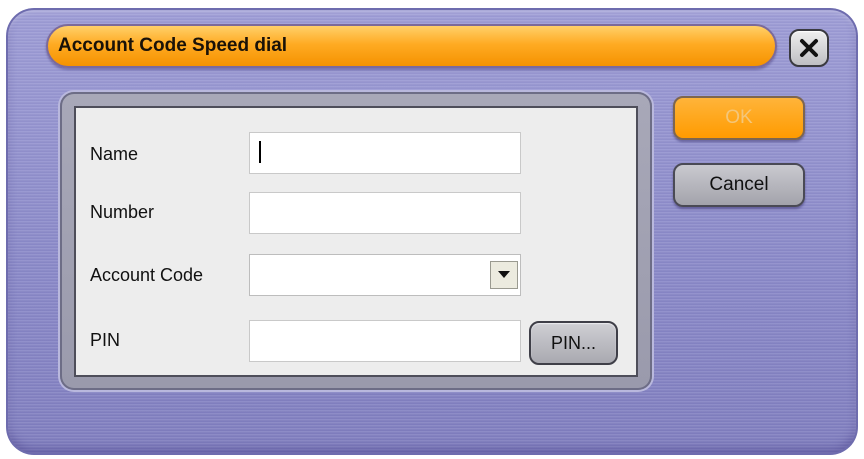  Describe the element at coordinates (411, 46) in the screenshot. I see `title-bar: Account Code Speed dial` at that location.